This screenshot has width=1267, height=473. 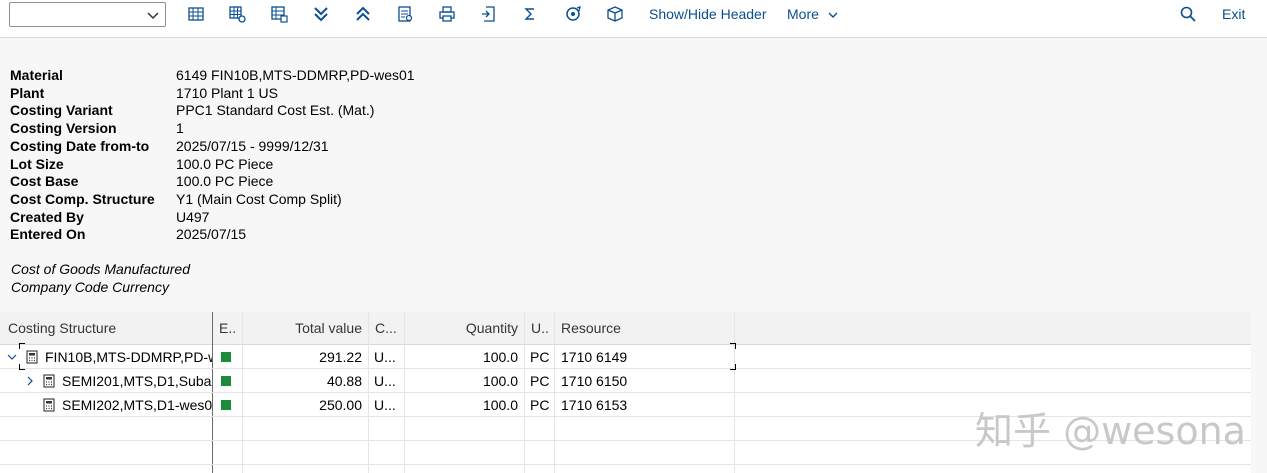 What do you see at coordinates (44, 181) in the screenshot?
I see `header-label: Cost Base` at bounding box center [44, 181].